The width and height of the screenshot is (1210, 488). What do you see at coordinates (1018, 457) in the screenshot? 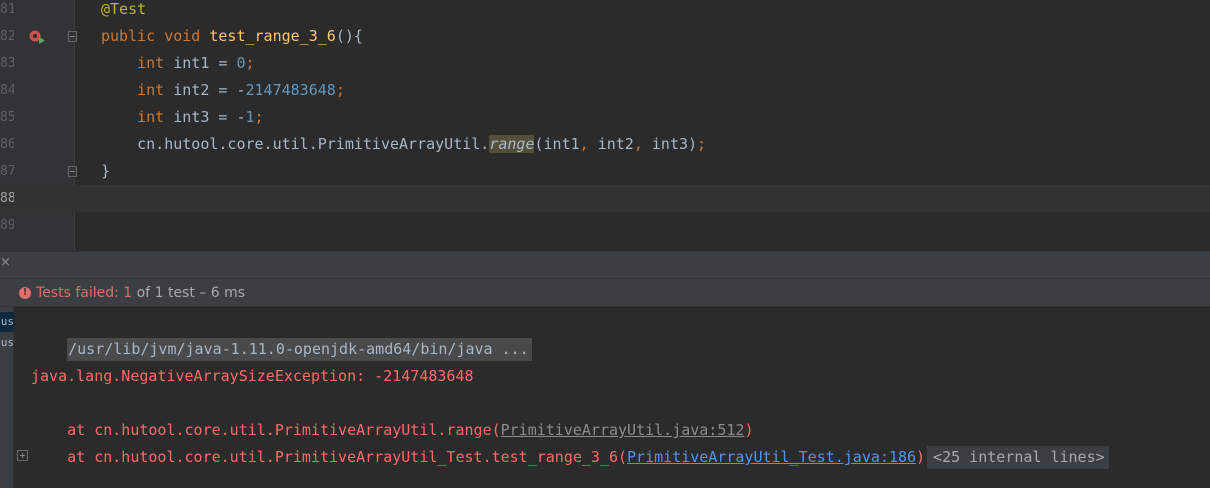
I see `internal-lines-fold: <25 internal lines>` at bounding box center [1018, 457].